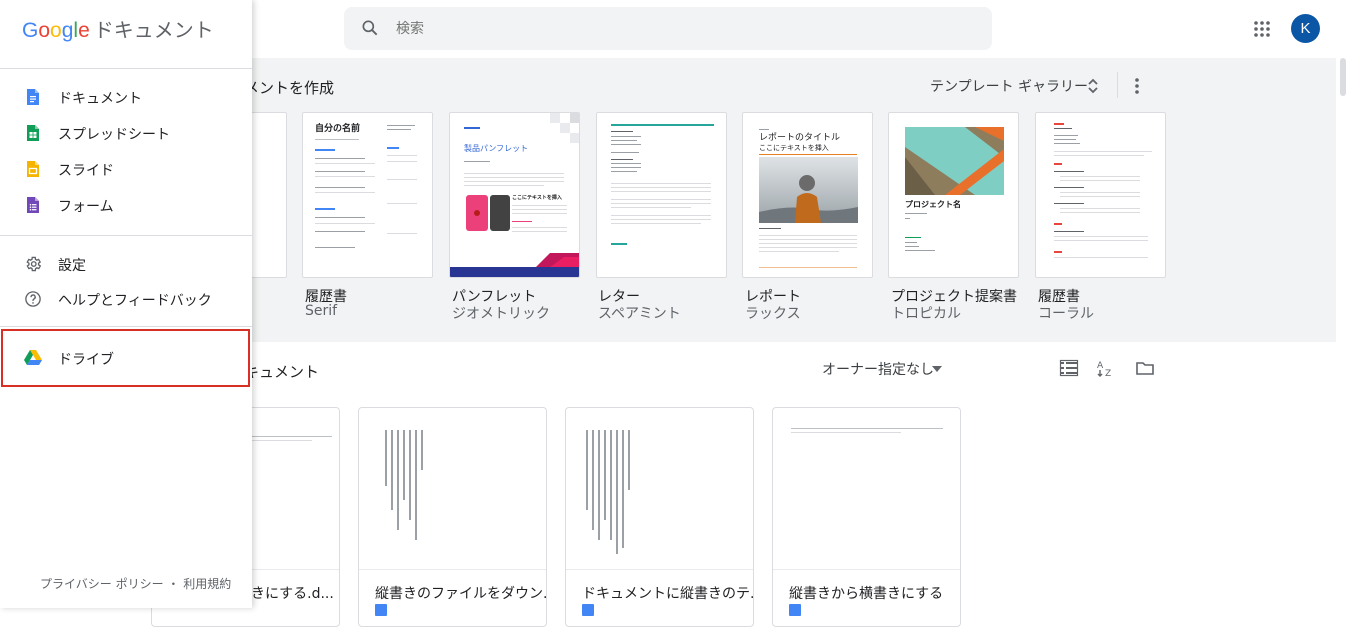 The image size is (1350, 627). Describe the element at coordinates (135, 583) in the screenshot. I see `footer-links: プライバシー ポリシー ・ 利用規約` at that location.